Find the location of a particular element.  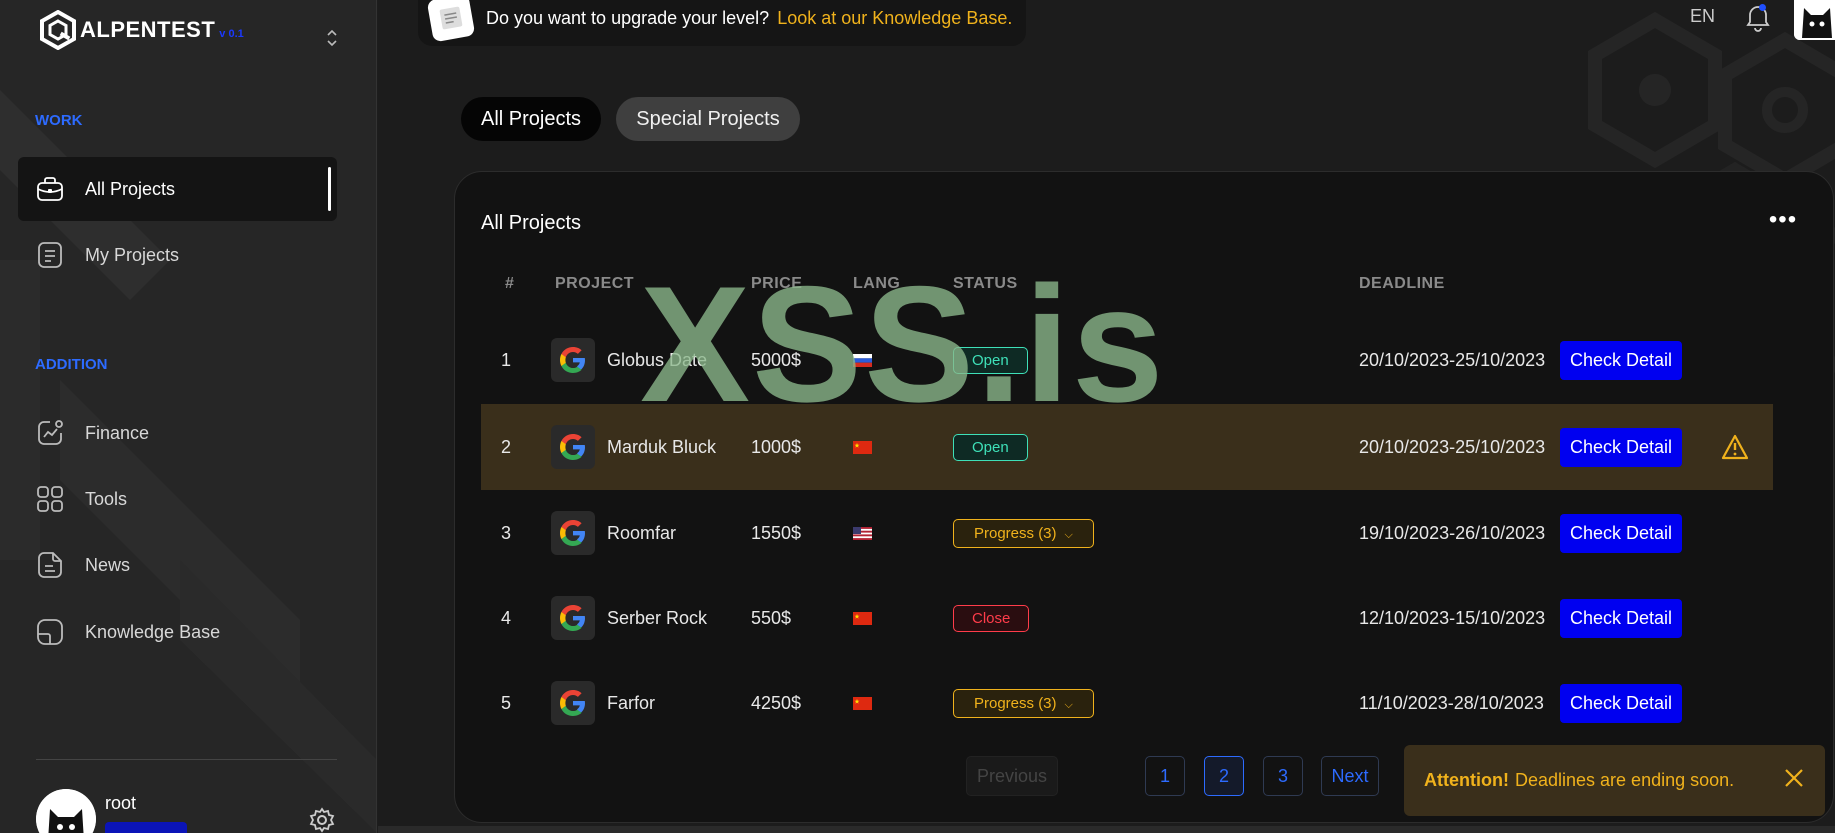

sidebar-item-label: Knowledge Base is located at coordinates (153, 631).